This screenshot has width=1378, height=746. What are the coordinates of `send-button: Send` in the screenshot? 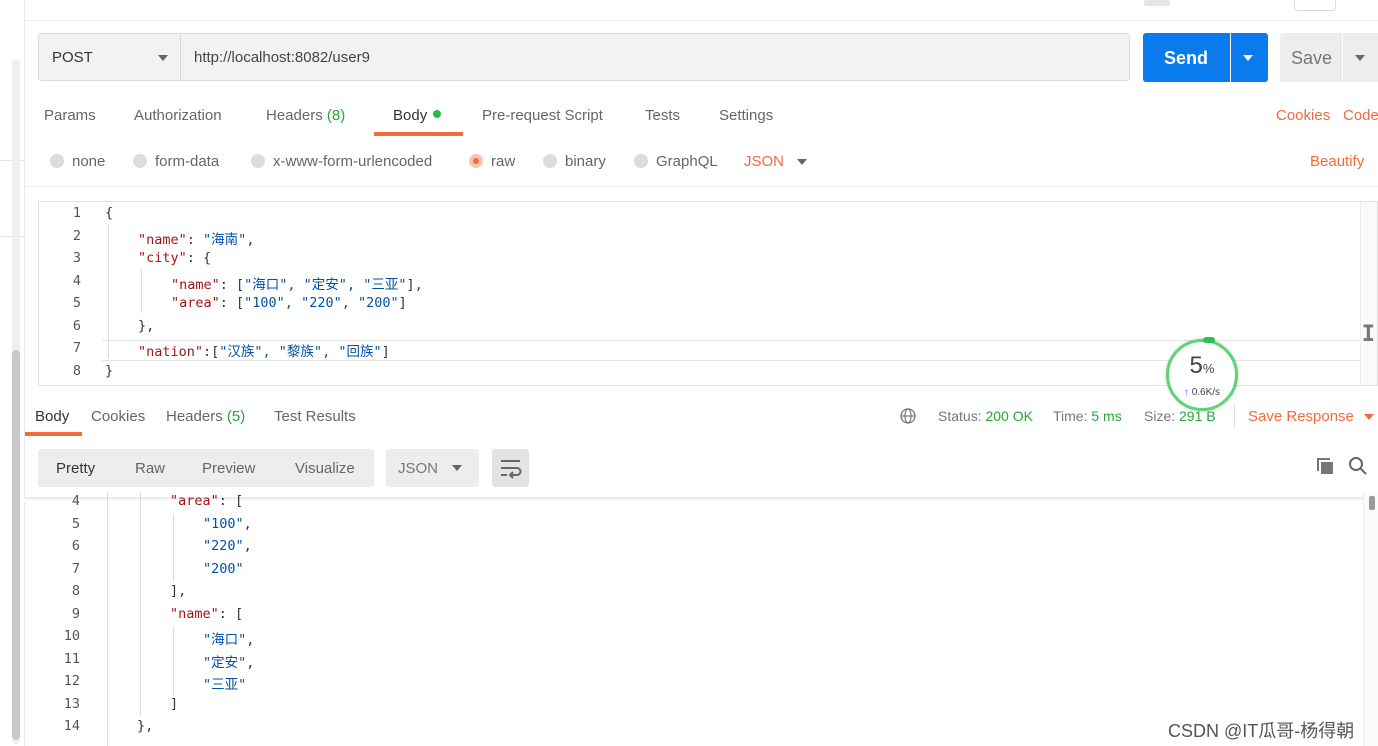 It's located at (1186, 57).